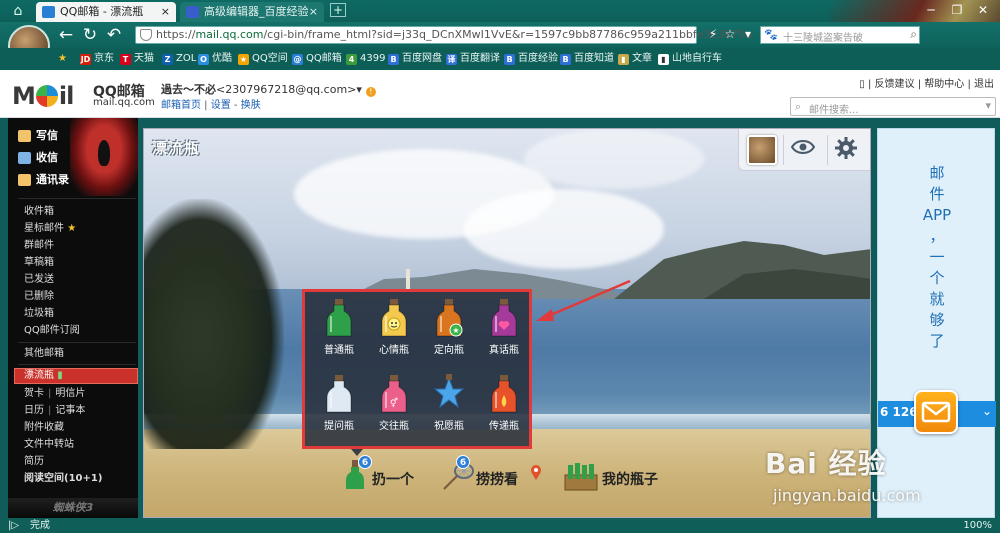 Image resolution: width=1000 pixels, height=533 pixels. What do you see at coordinates (73, 508) in the screenshot?
I see `skin-footer: 蜘蛛侠3` at bounding box center [73, 508].